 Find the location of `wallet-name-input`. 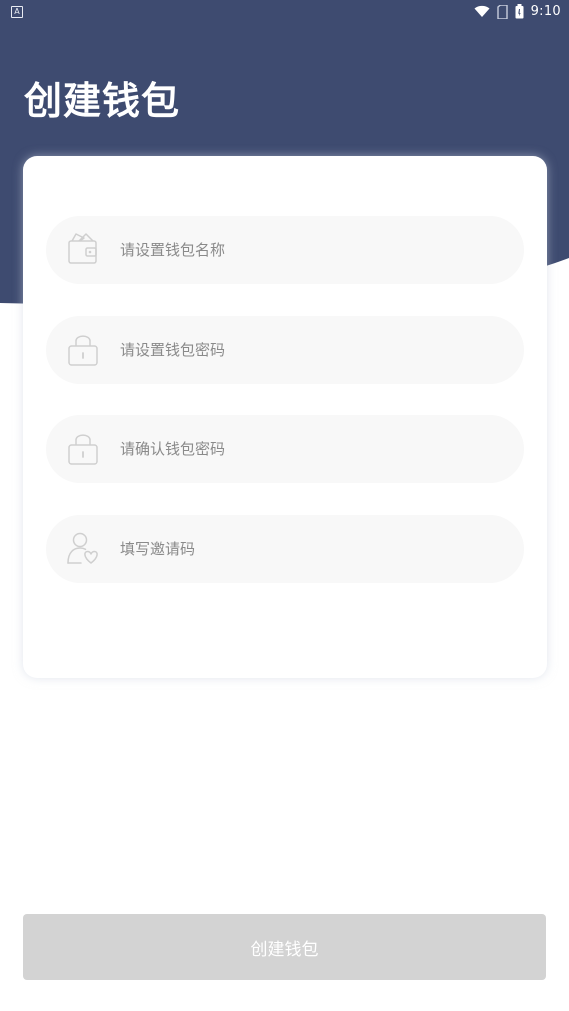

wallet-name-input is located at coordinates (310, 250).